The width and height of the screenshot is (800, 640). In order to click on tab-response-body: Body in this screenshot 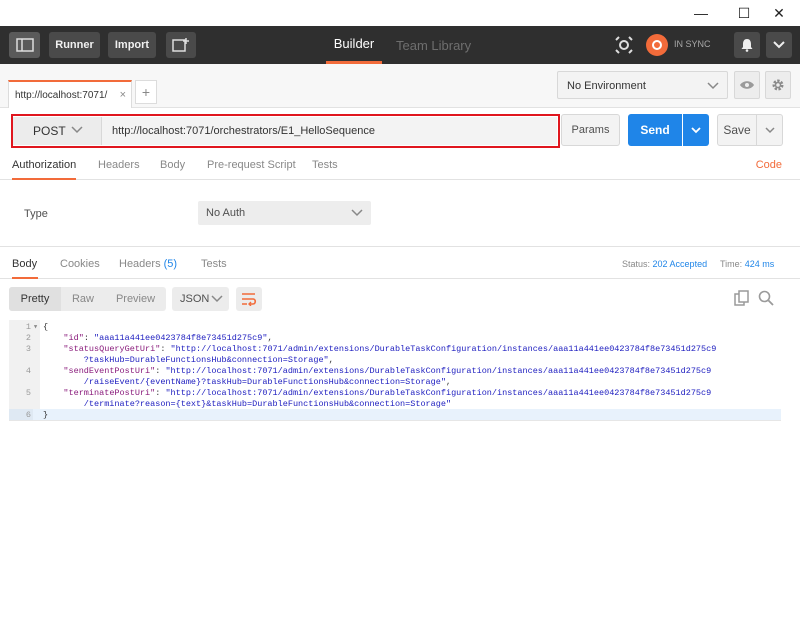, I will do `click(25, 266)`.